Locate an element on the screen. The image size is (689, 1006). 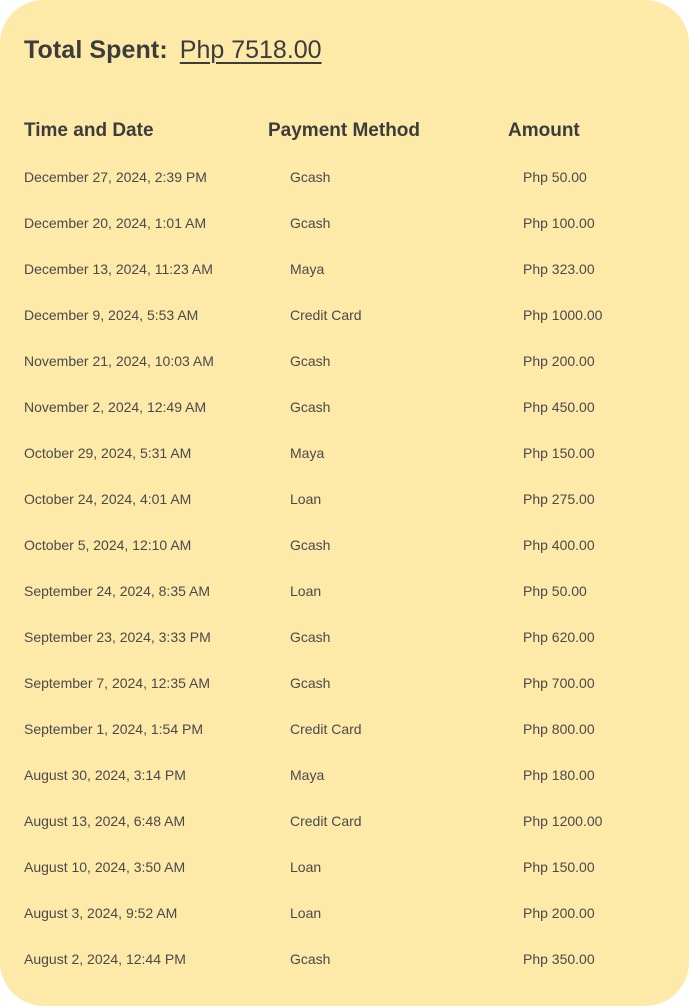
transaction-amount: Php 450.00 is located at coordinates (559, 407).